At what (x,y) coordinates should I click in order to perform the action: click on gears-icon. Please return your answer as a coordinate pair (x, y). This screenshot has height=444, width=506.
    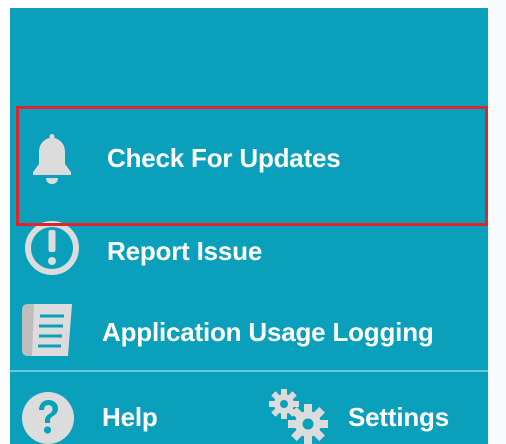
    Looking at the image, I should click on (298, 416).